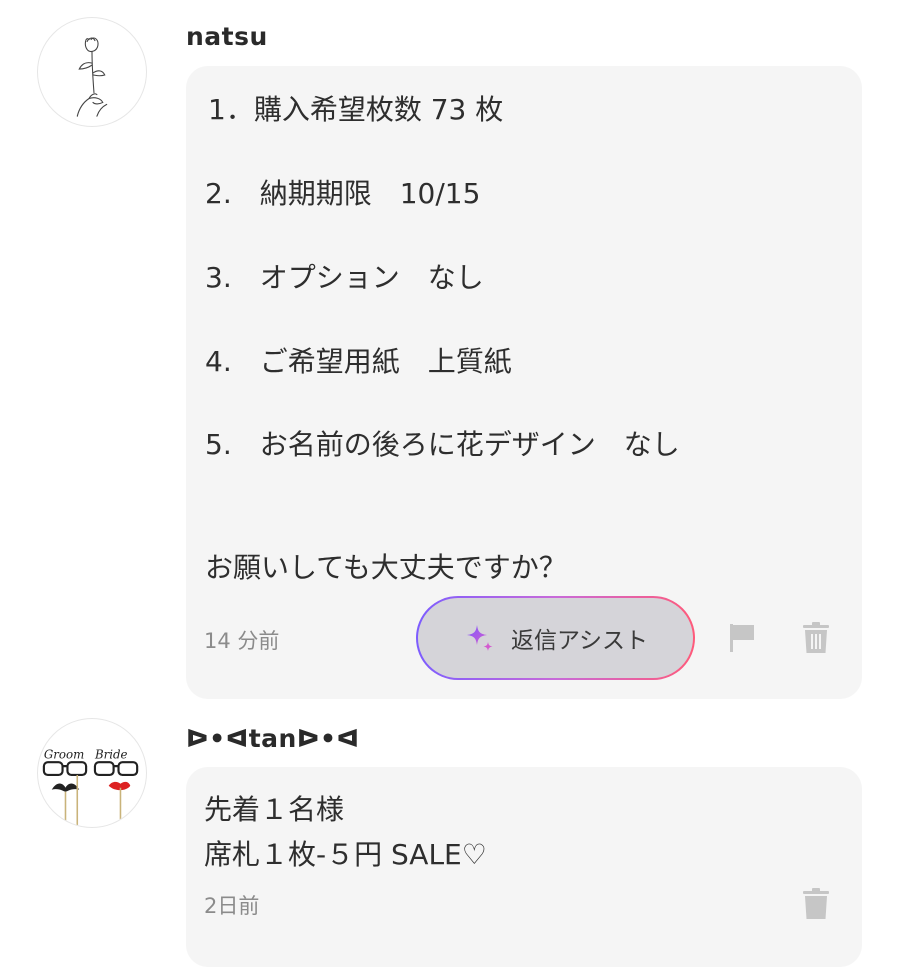  I want to click on message-1-line-2: 2. 納期期限 10/15, so click(343, 193).